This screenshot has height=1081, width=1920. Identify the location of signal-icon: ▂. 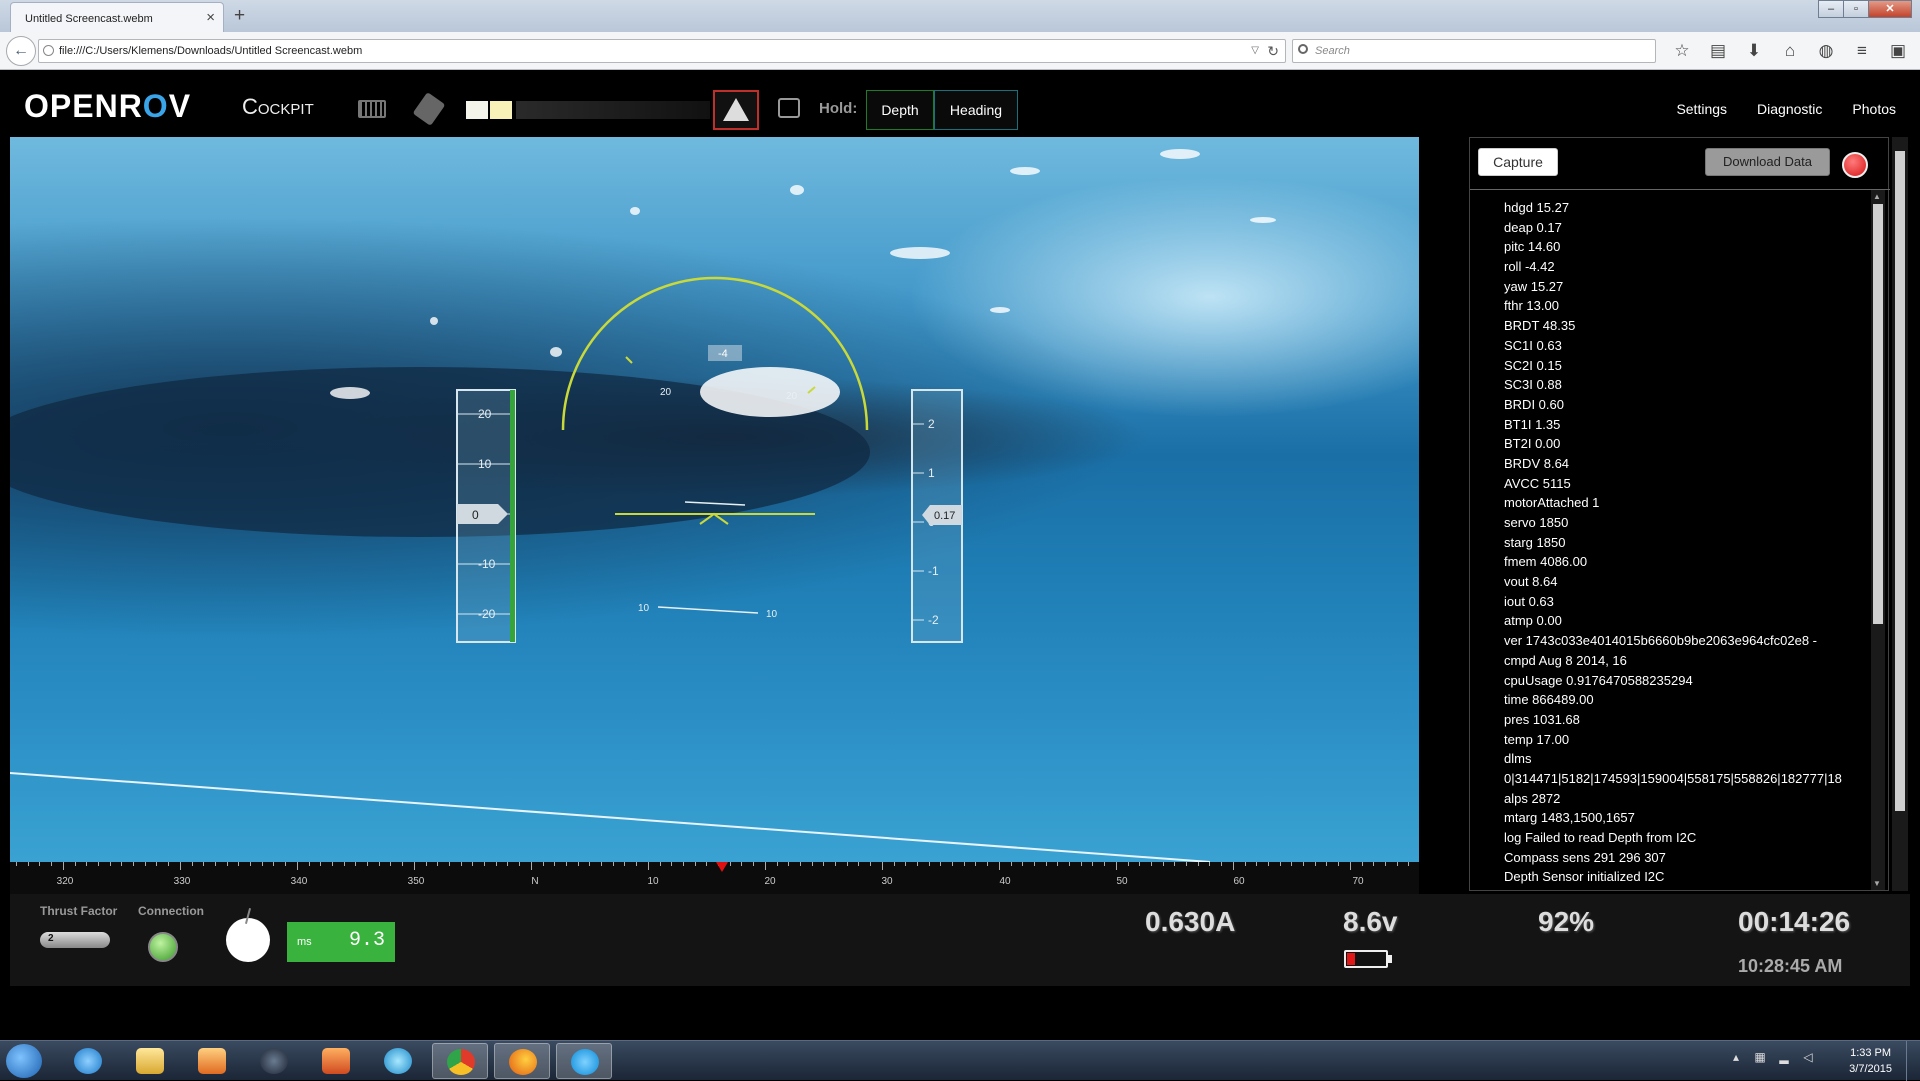
(1784, 1057).